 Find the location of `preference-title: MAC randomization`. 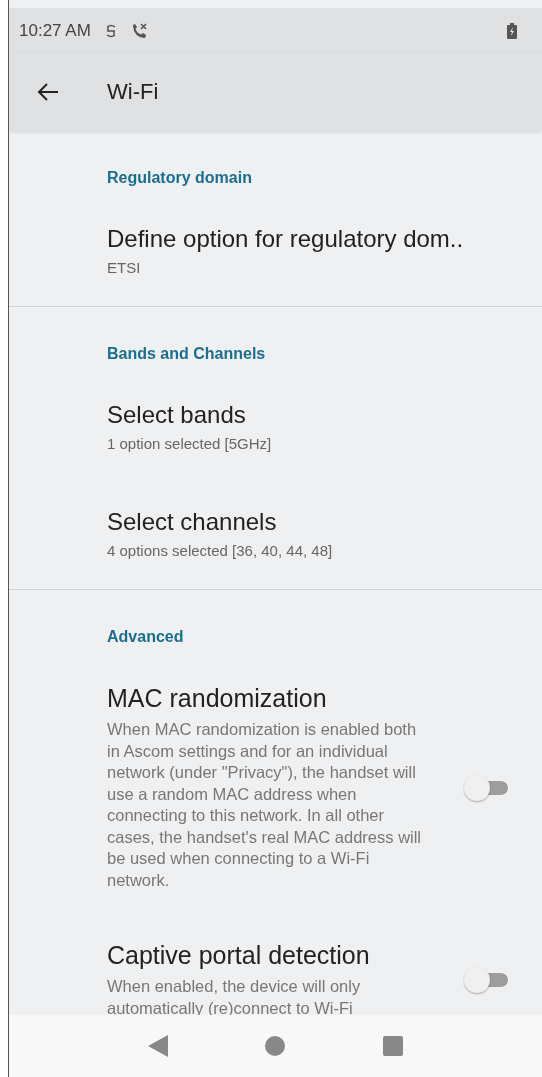

preference-title: MAC randomization is located at coordinates (275, 698).